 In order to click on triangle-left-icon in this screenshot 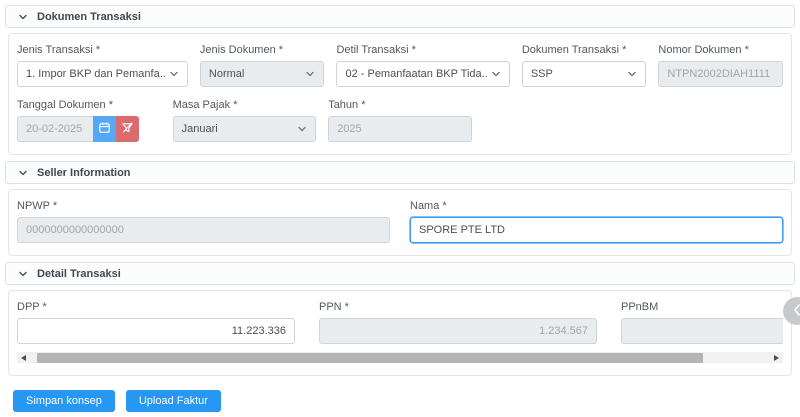, I will do `click(23, 357)`.